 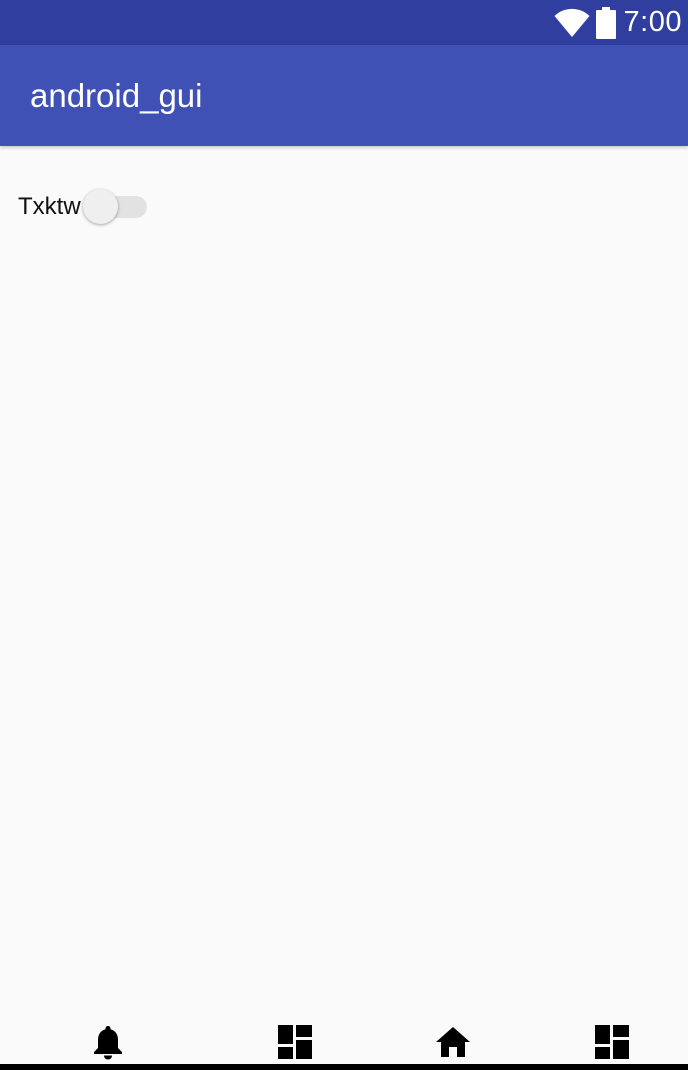 I want to click on switch-row: Txktw, so click(x=83, y=207).